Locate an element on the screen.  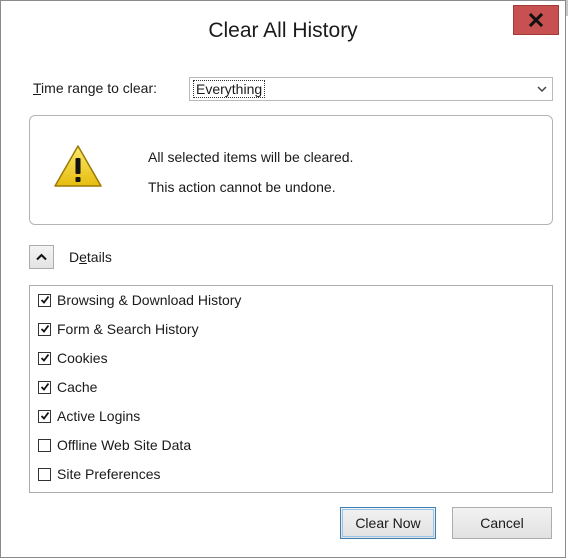
item-site-preferences: Site Preferences is located at coordinates (99, 474).